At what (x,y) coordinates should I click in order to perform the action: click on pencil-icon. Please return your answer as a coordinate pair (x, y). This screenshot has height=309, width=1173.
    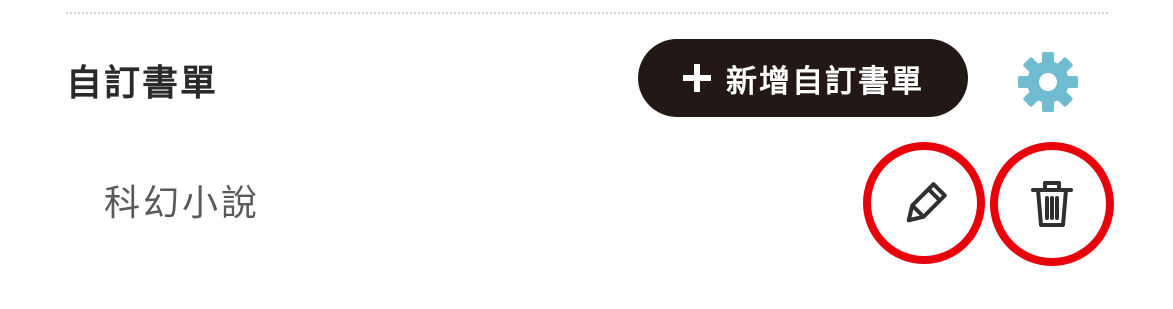
    Looking at the image, I should click on (926, 202).